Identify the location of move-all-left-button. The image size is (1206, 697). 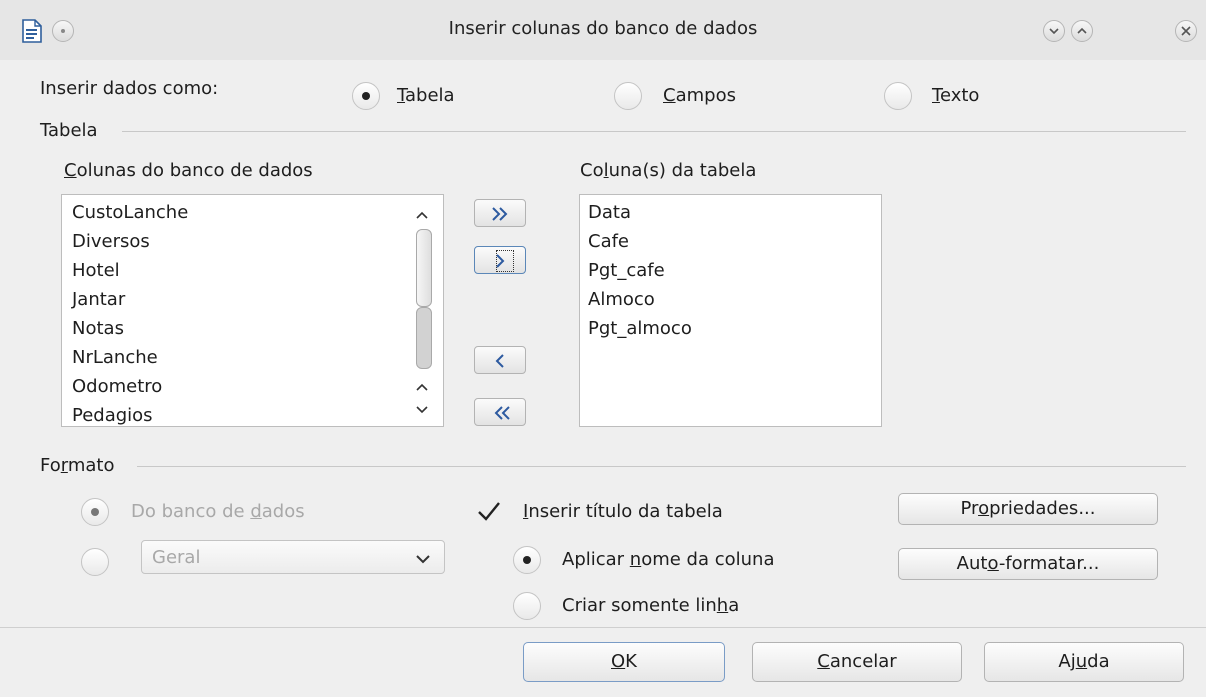
(500, 412).